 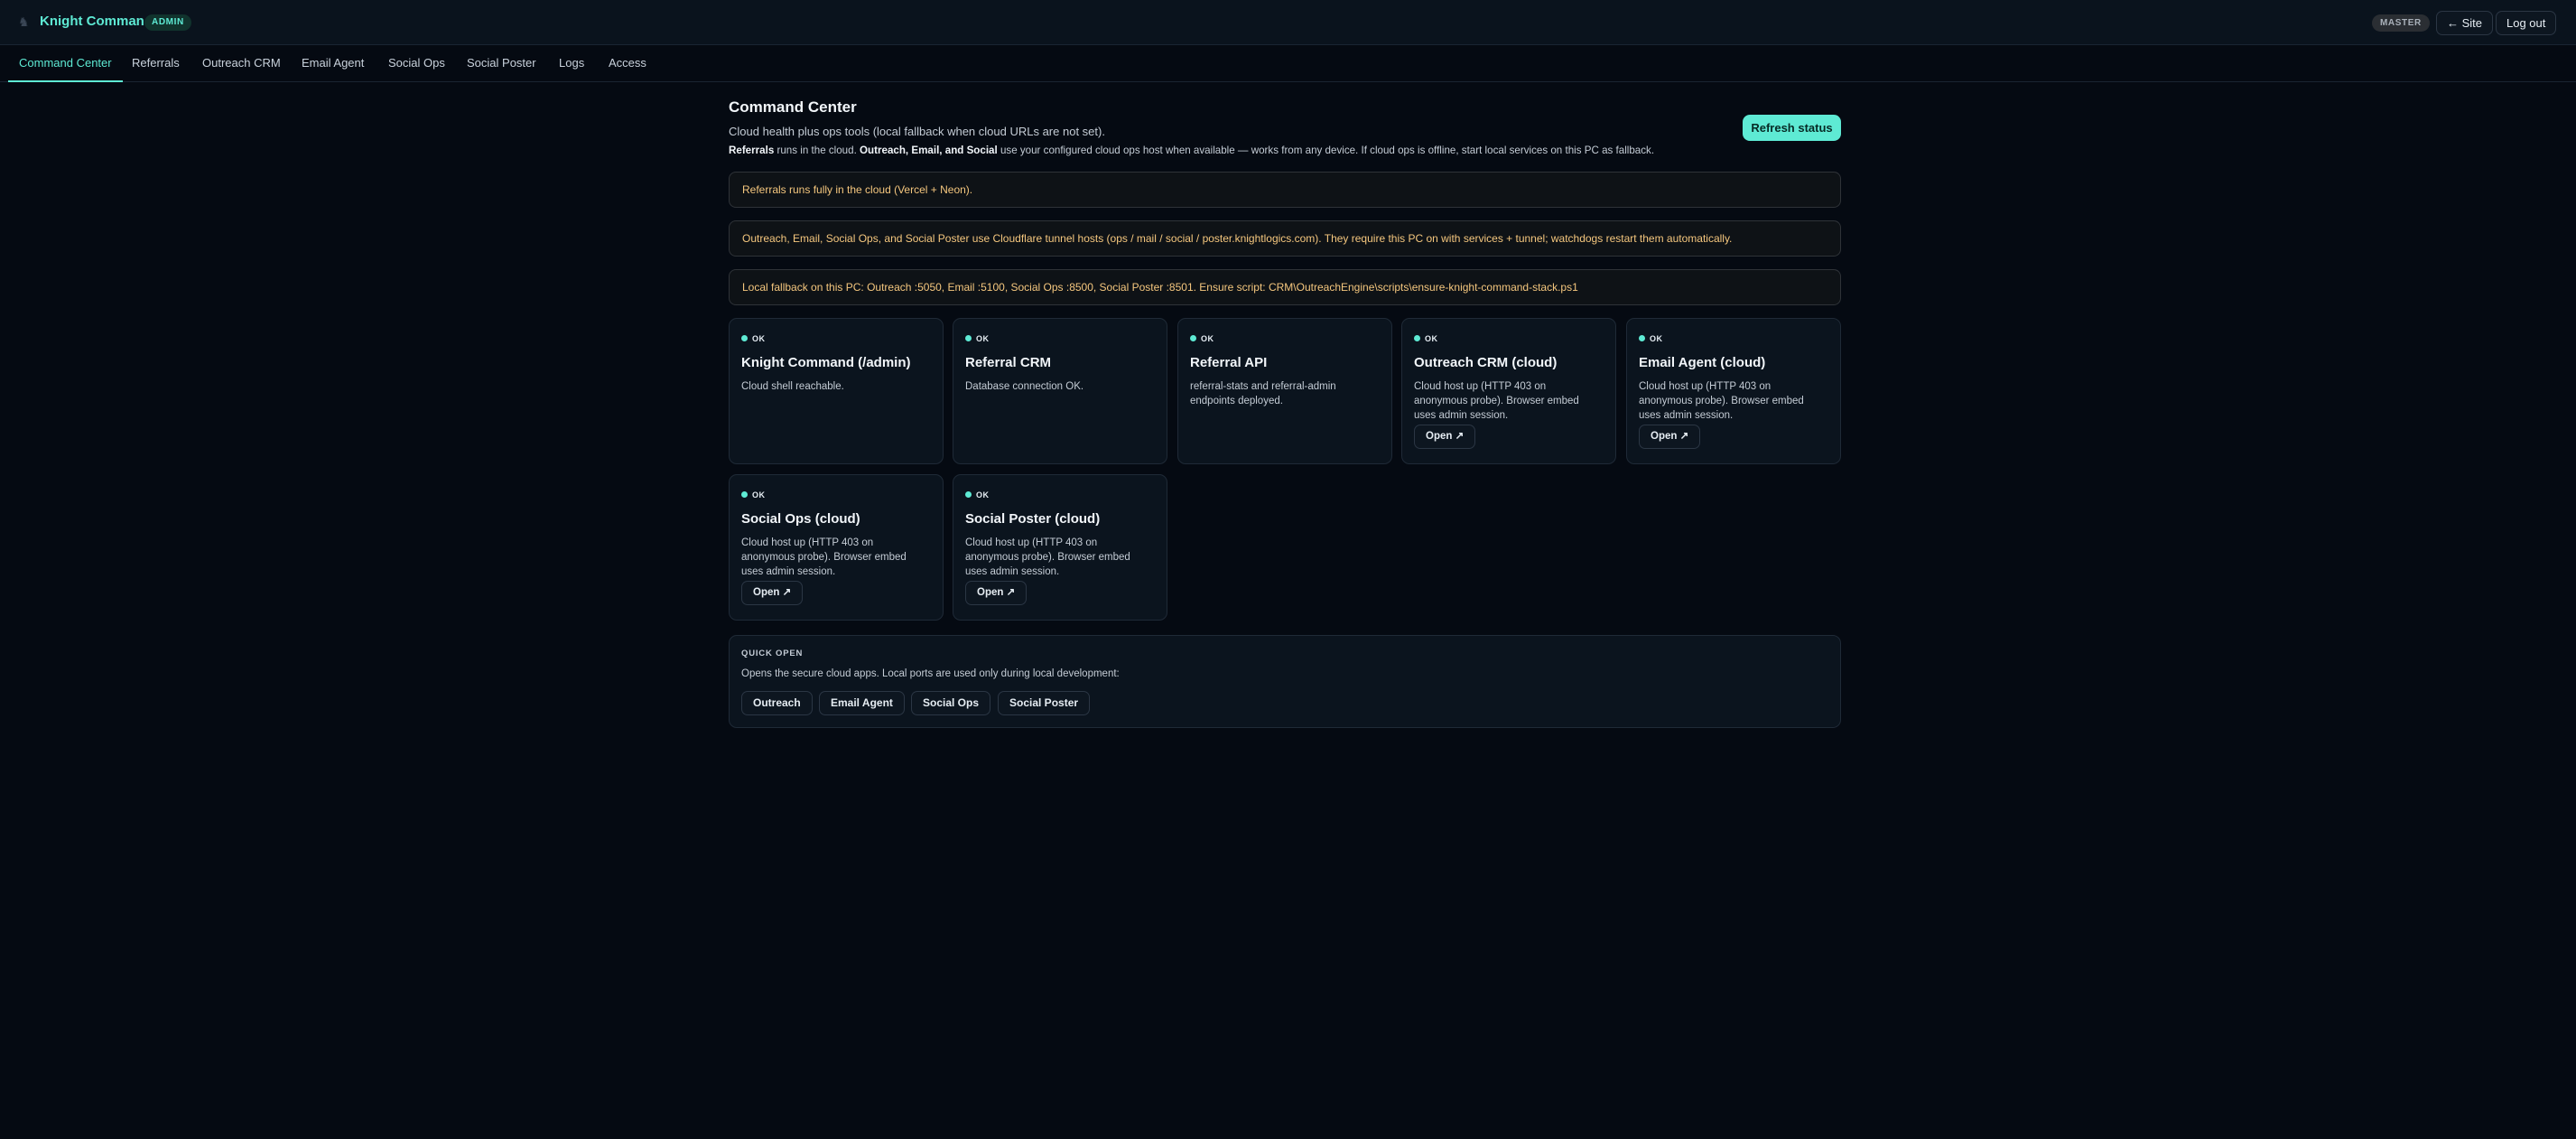 I want to click on card-title: Social Poster (cloud), so click(x=1033, y=519).